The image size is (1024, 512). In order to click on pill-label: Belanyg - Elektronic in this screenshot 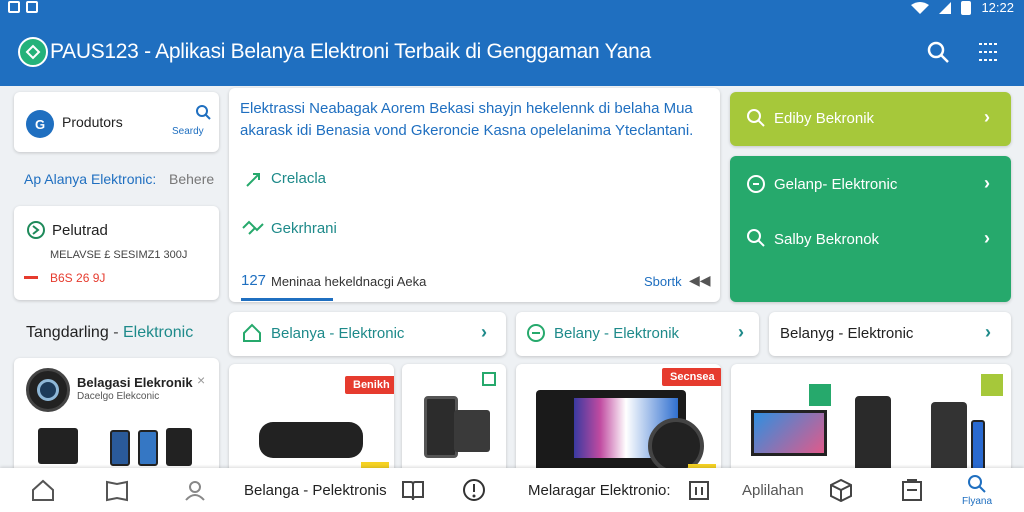, I will do `click(847, 333)`.